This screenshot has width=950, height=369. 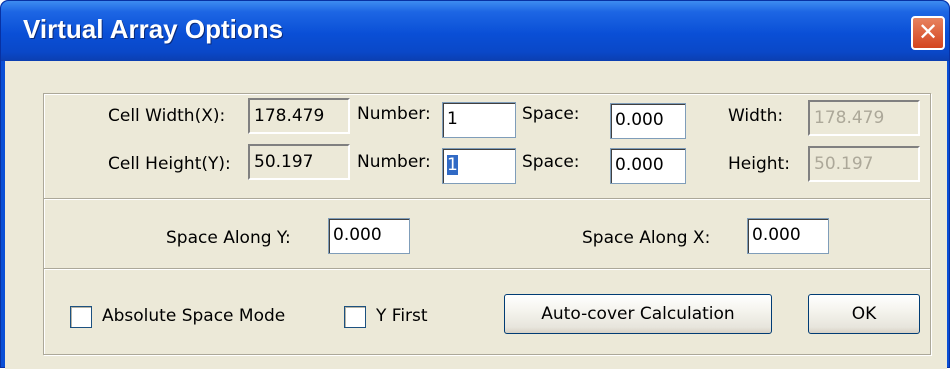 I want to click on cell-height-field: 50.197, so click(x=299, y=162).